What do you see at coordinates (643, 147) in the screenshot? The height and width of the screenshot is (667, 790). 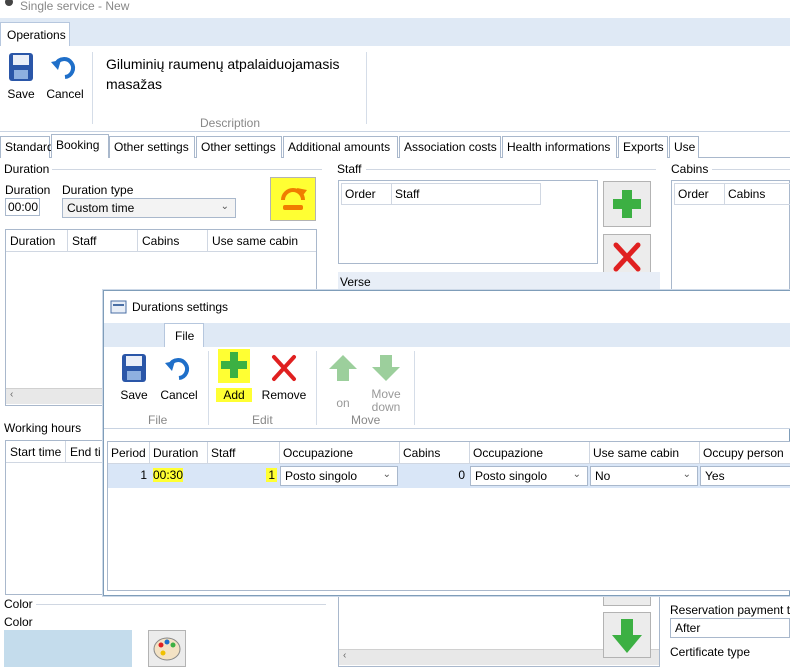 I see `tab-exports: Exports` at bounding box center [643, 147].